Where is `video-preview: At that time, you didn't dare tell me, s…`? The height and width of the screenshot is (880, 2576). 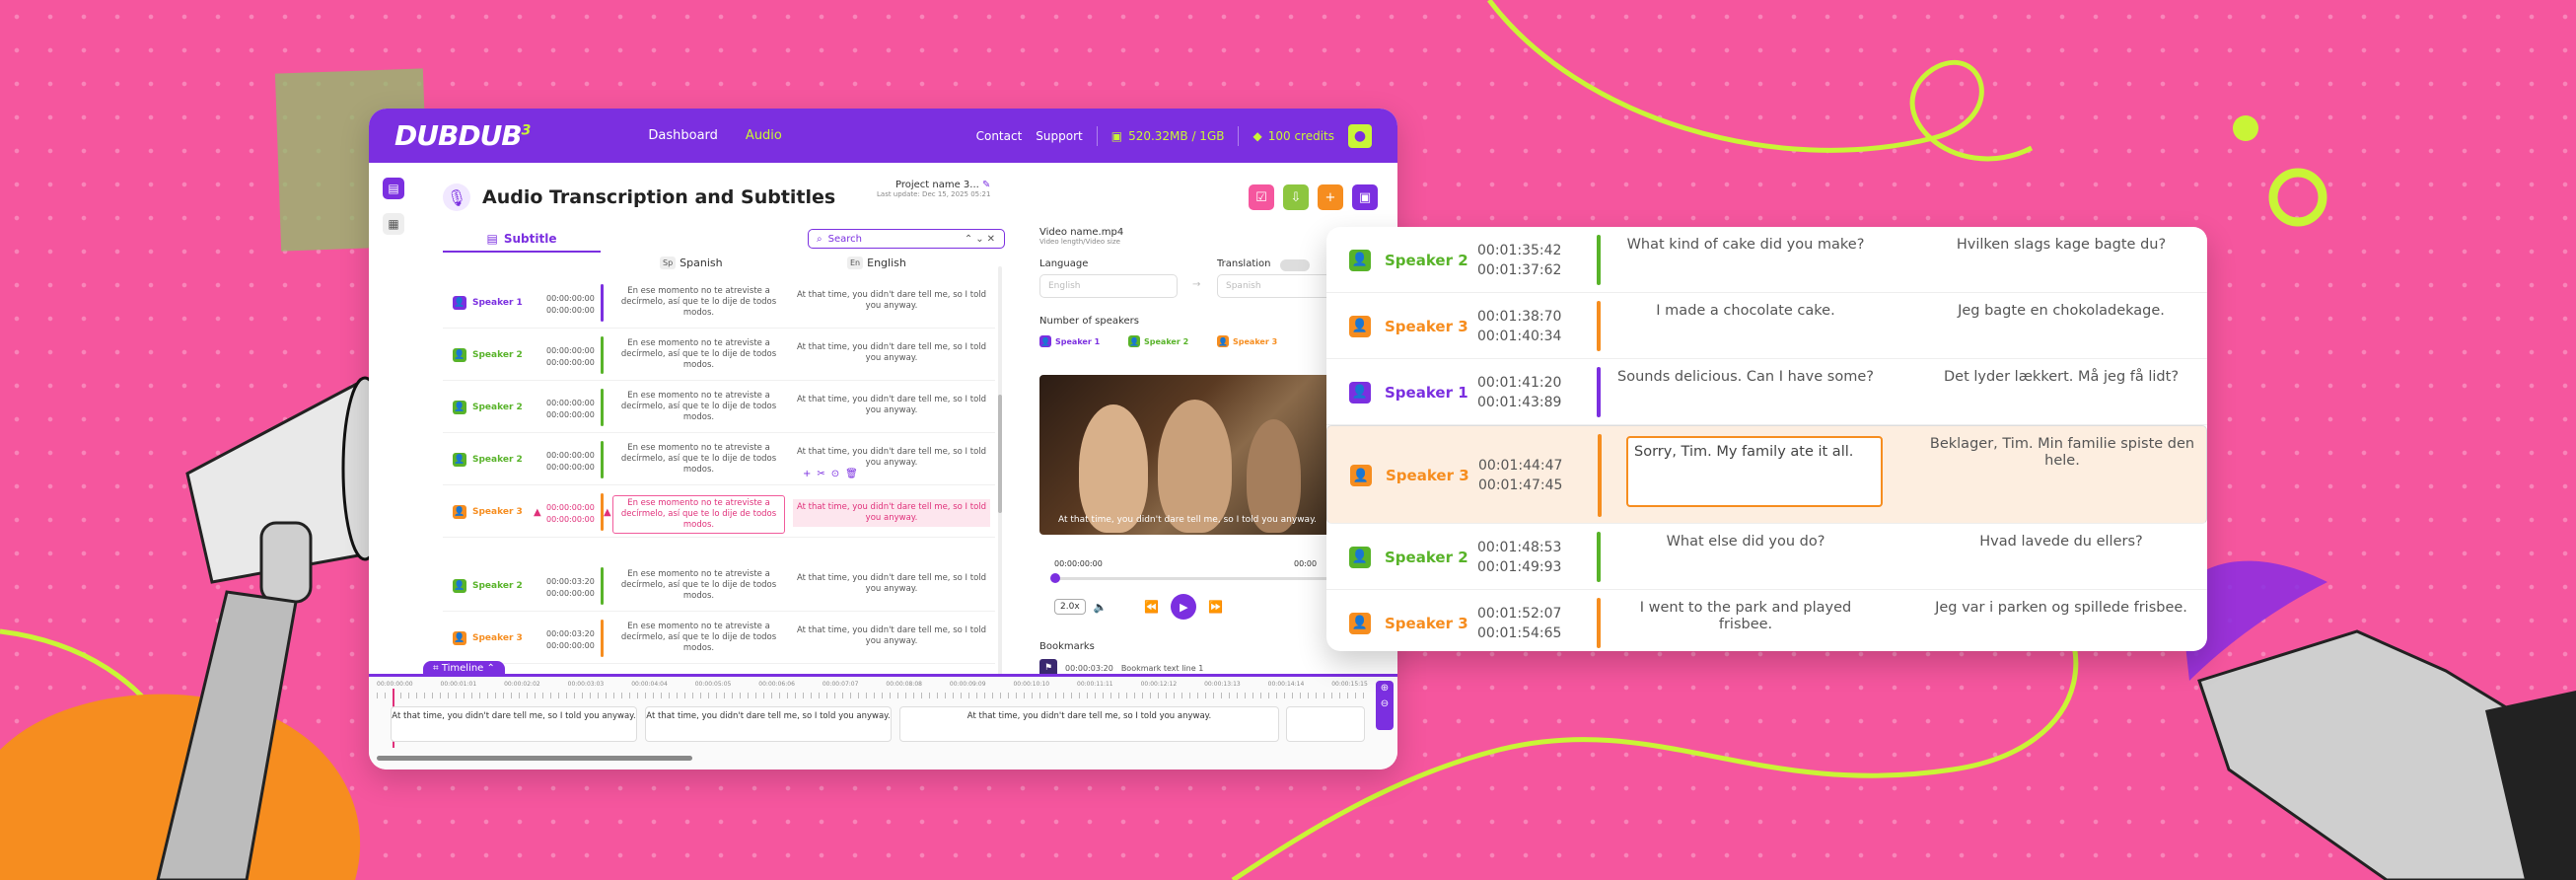
video-preview: At that time, you didn't dare tell me, s… is located at coordinates (1187, 455).